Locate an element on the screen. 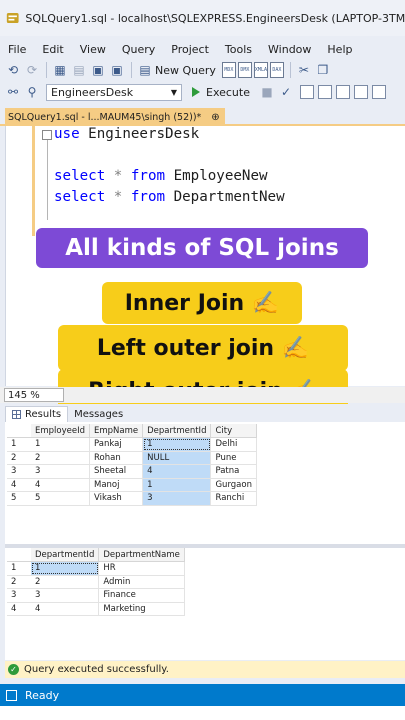 The image size is (405, 720). forward-navigation-icon: ⟳ is located at coordinates (32, 70).